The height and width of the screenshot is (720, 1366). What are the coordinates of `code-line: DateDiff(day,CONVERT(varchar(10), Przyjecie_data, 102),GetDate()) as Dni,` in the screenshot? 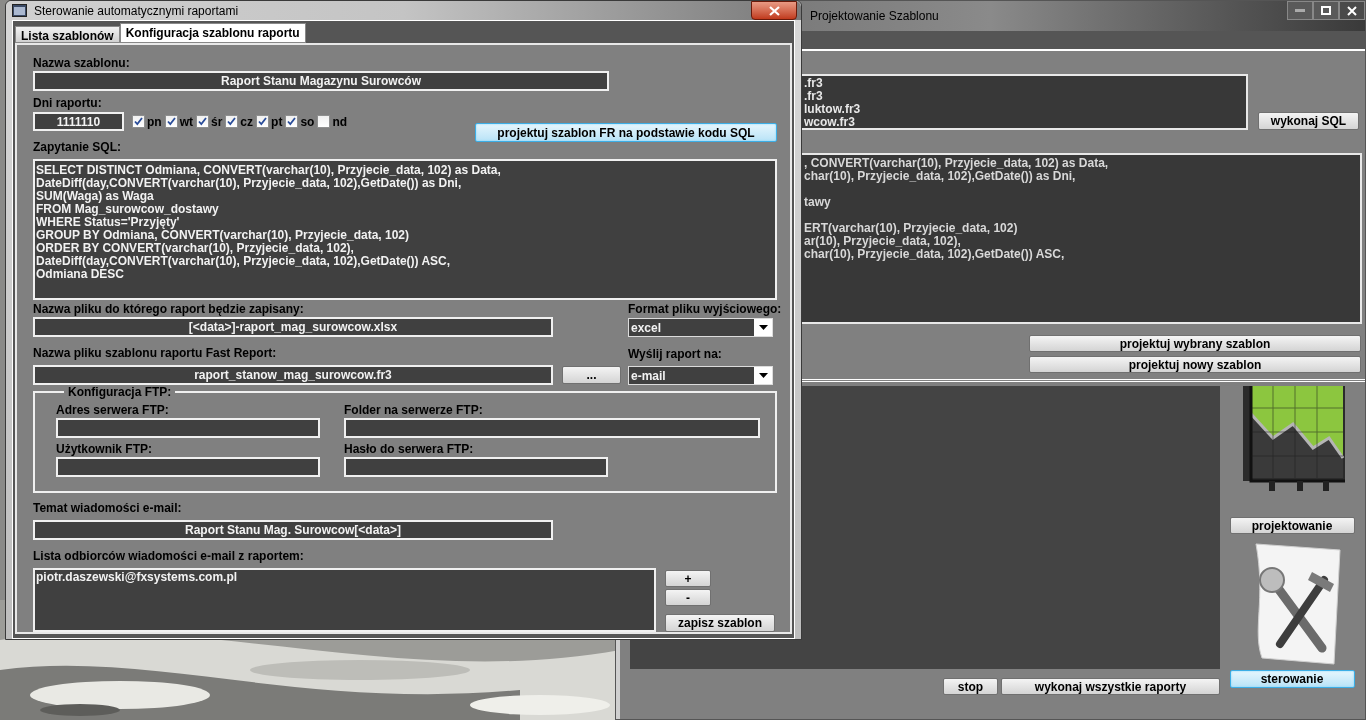 It's located at (249, 183).